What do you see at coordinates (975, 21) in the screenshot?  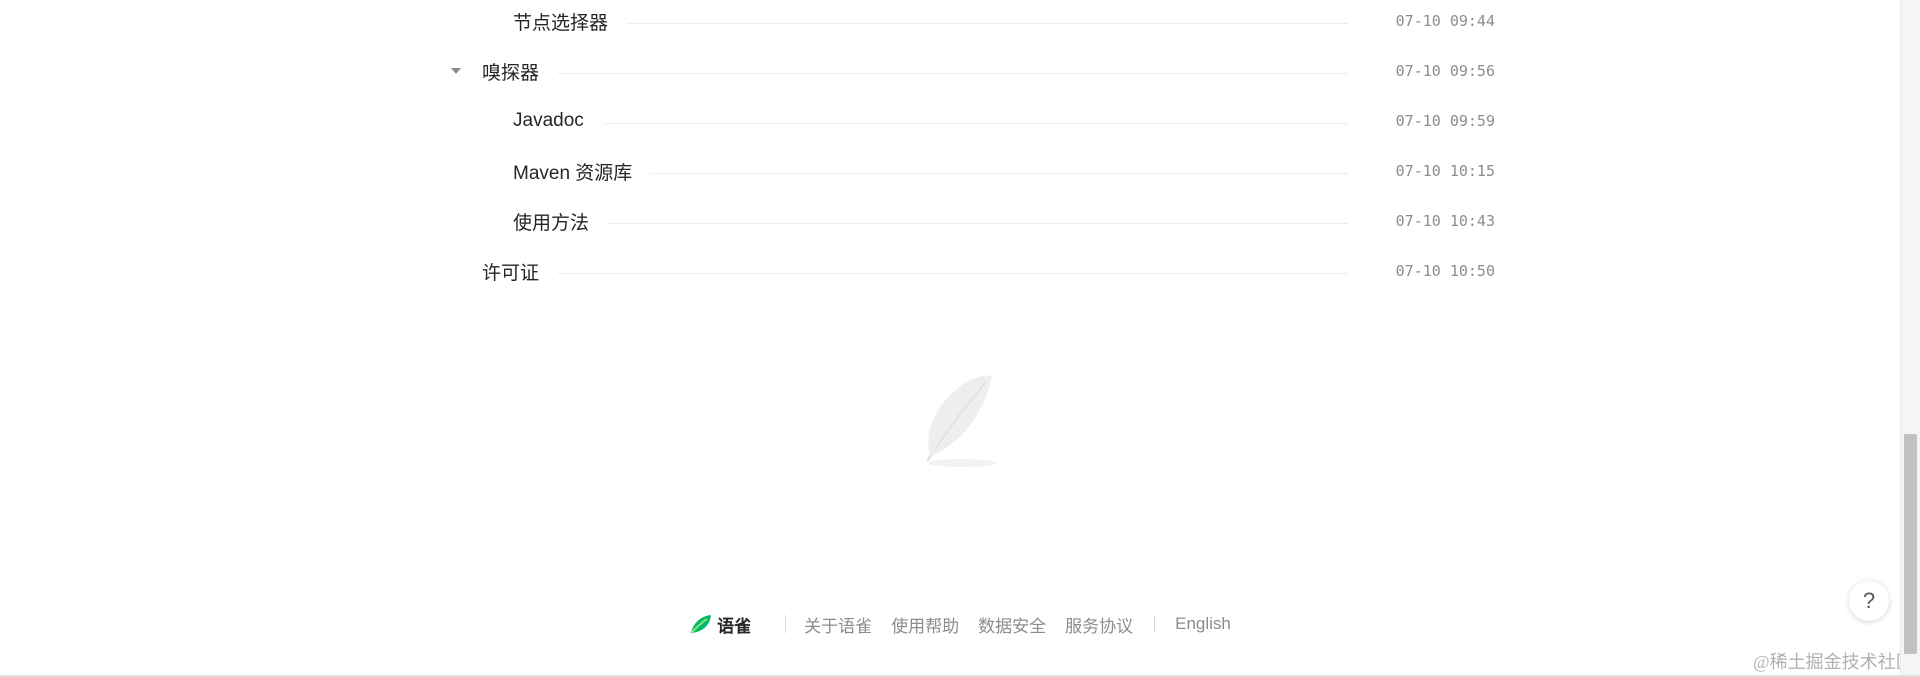 I see `toc-item: 节点选择器 07-10 09:44` at bounding box center [975, 21].